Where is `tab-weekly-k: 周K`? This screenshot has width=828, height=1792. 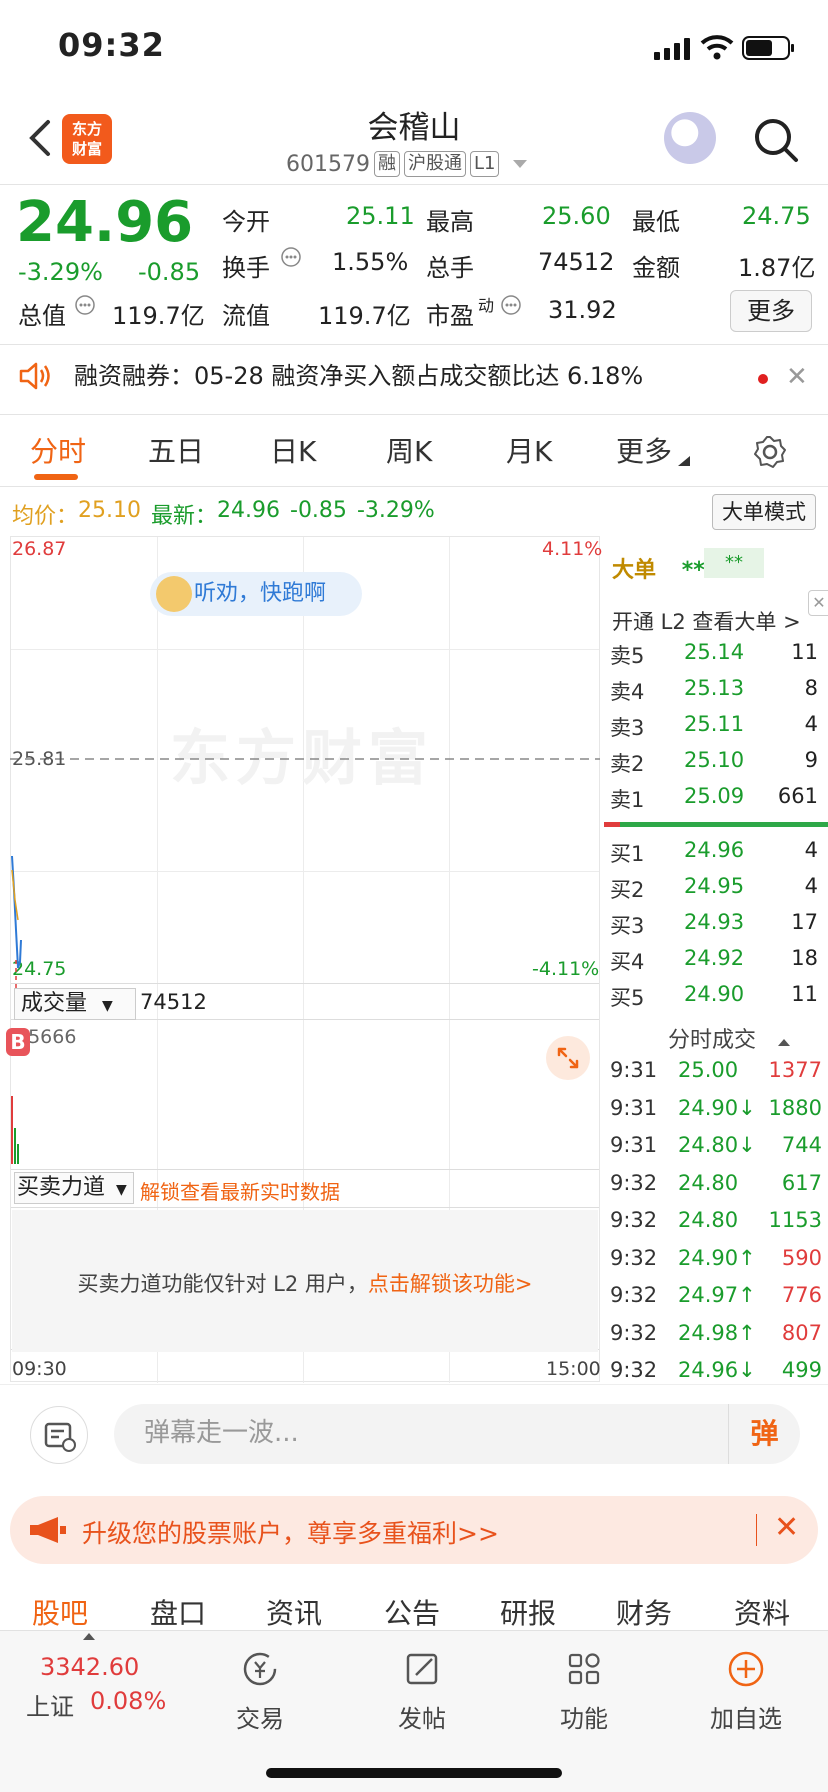 tab-weekly-k: 周K is located at coordinates (409, 450).